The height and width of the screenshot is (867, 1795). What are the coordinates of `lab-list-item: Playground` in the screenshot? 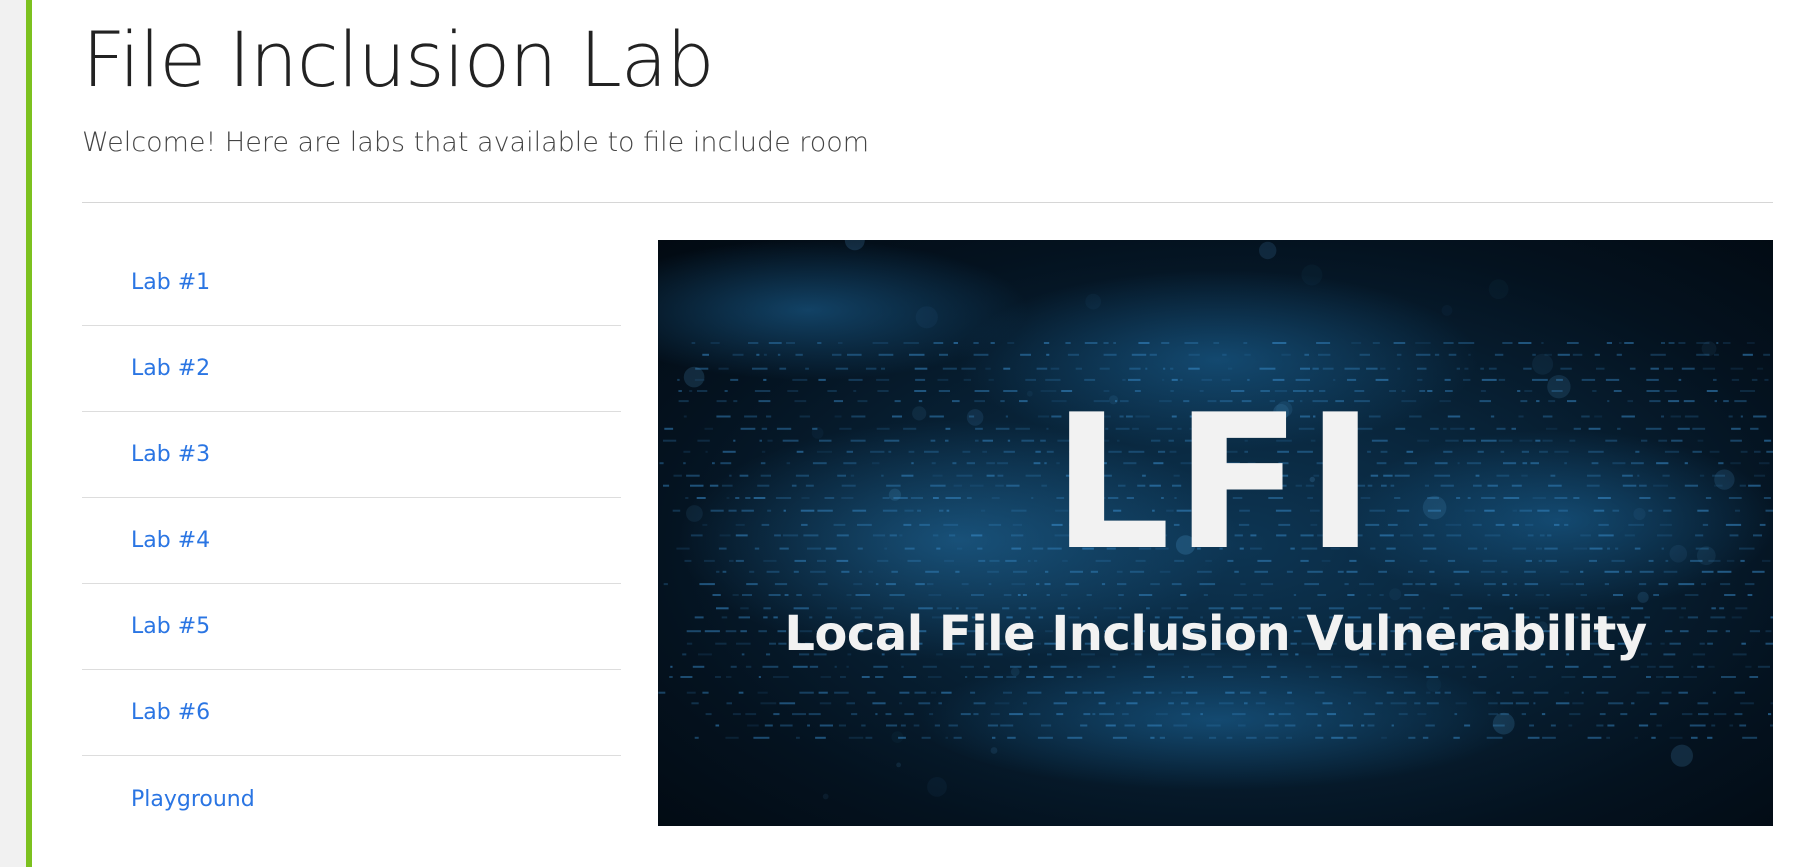 It's located at (351, 799).